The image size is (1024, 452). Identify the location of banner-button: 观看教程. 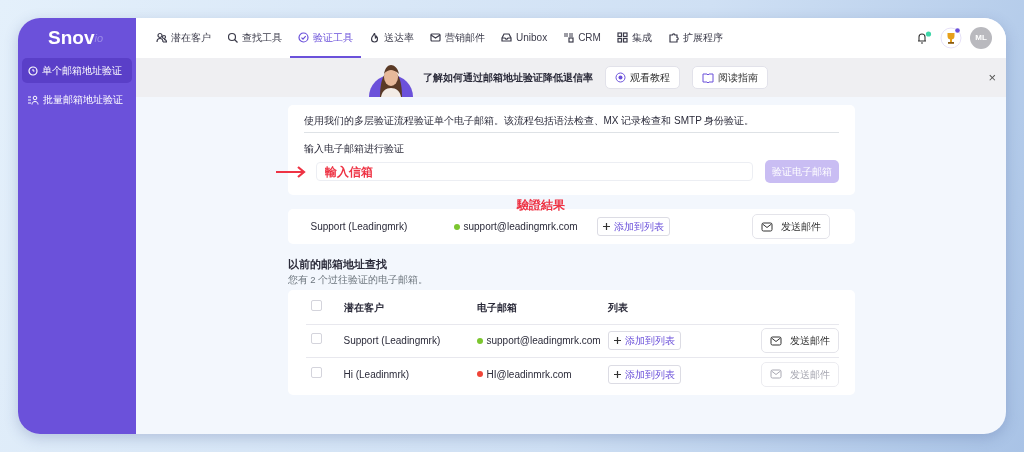
(642, 77).